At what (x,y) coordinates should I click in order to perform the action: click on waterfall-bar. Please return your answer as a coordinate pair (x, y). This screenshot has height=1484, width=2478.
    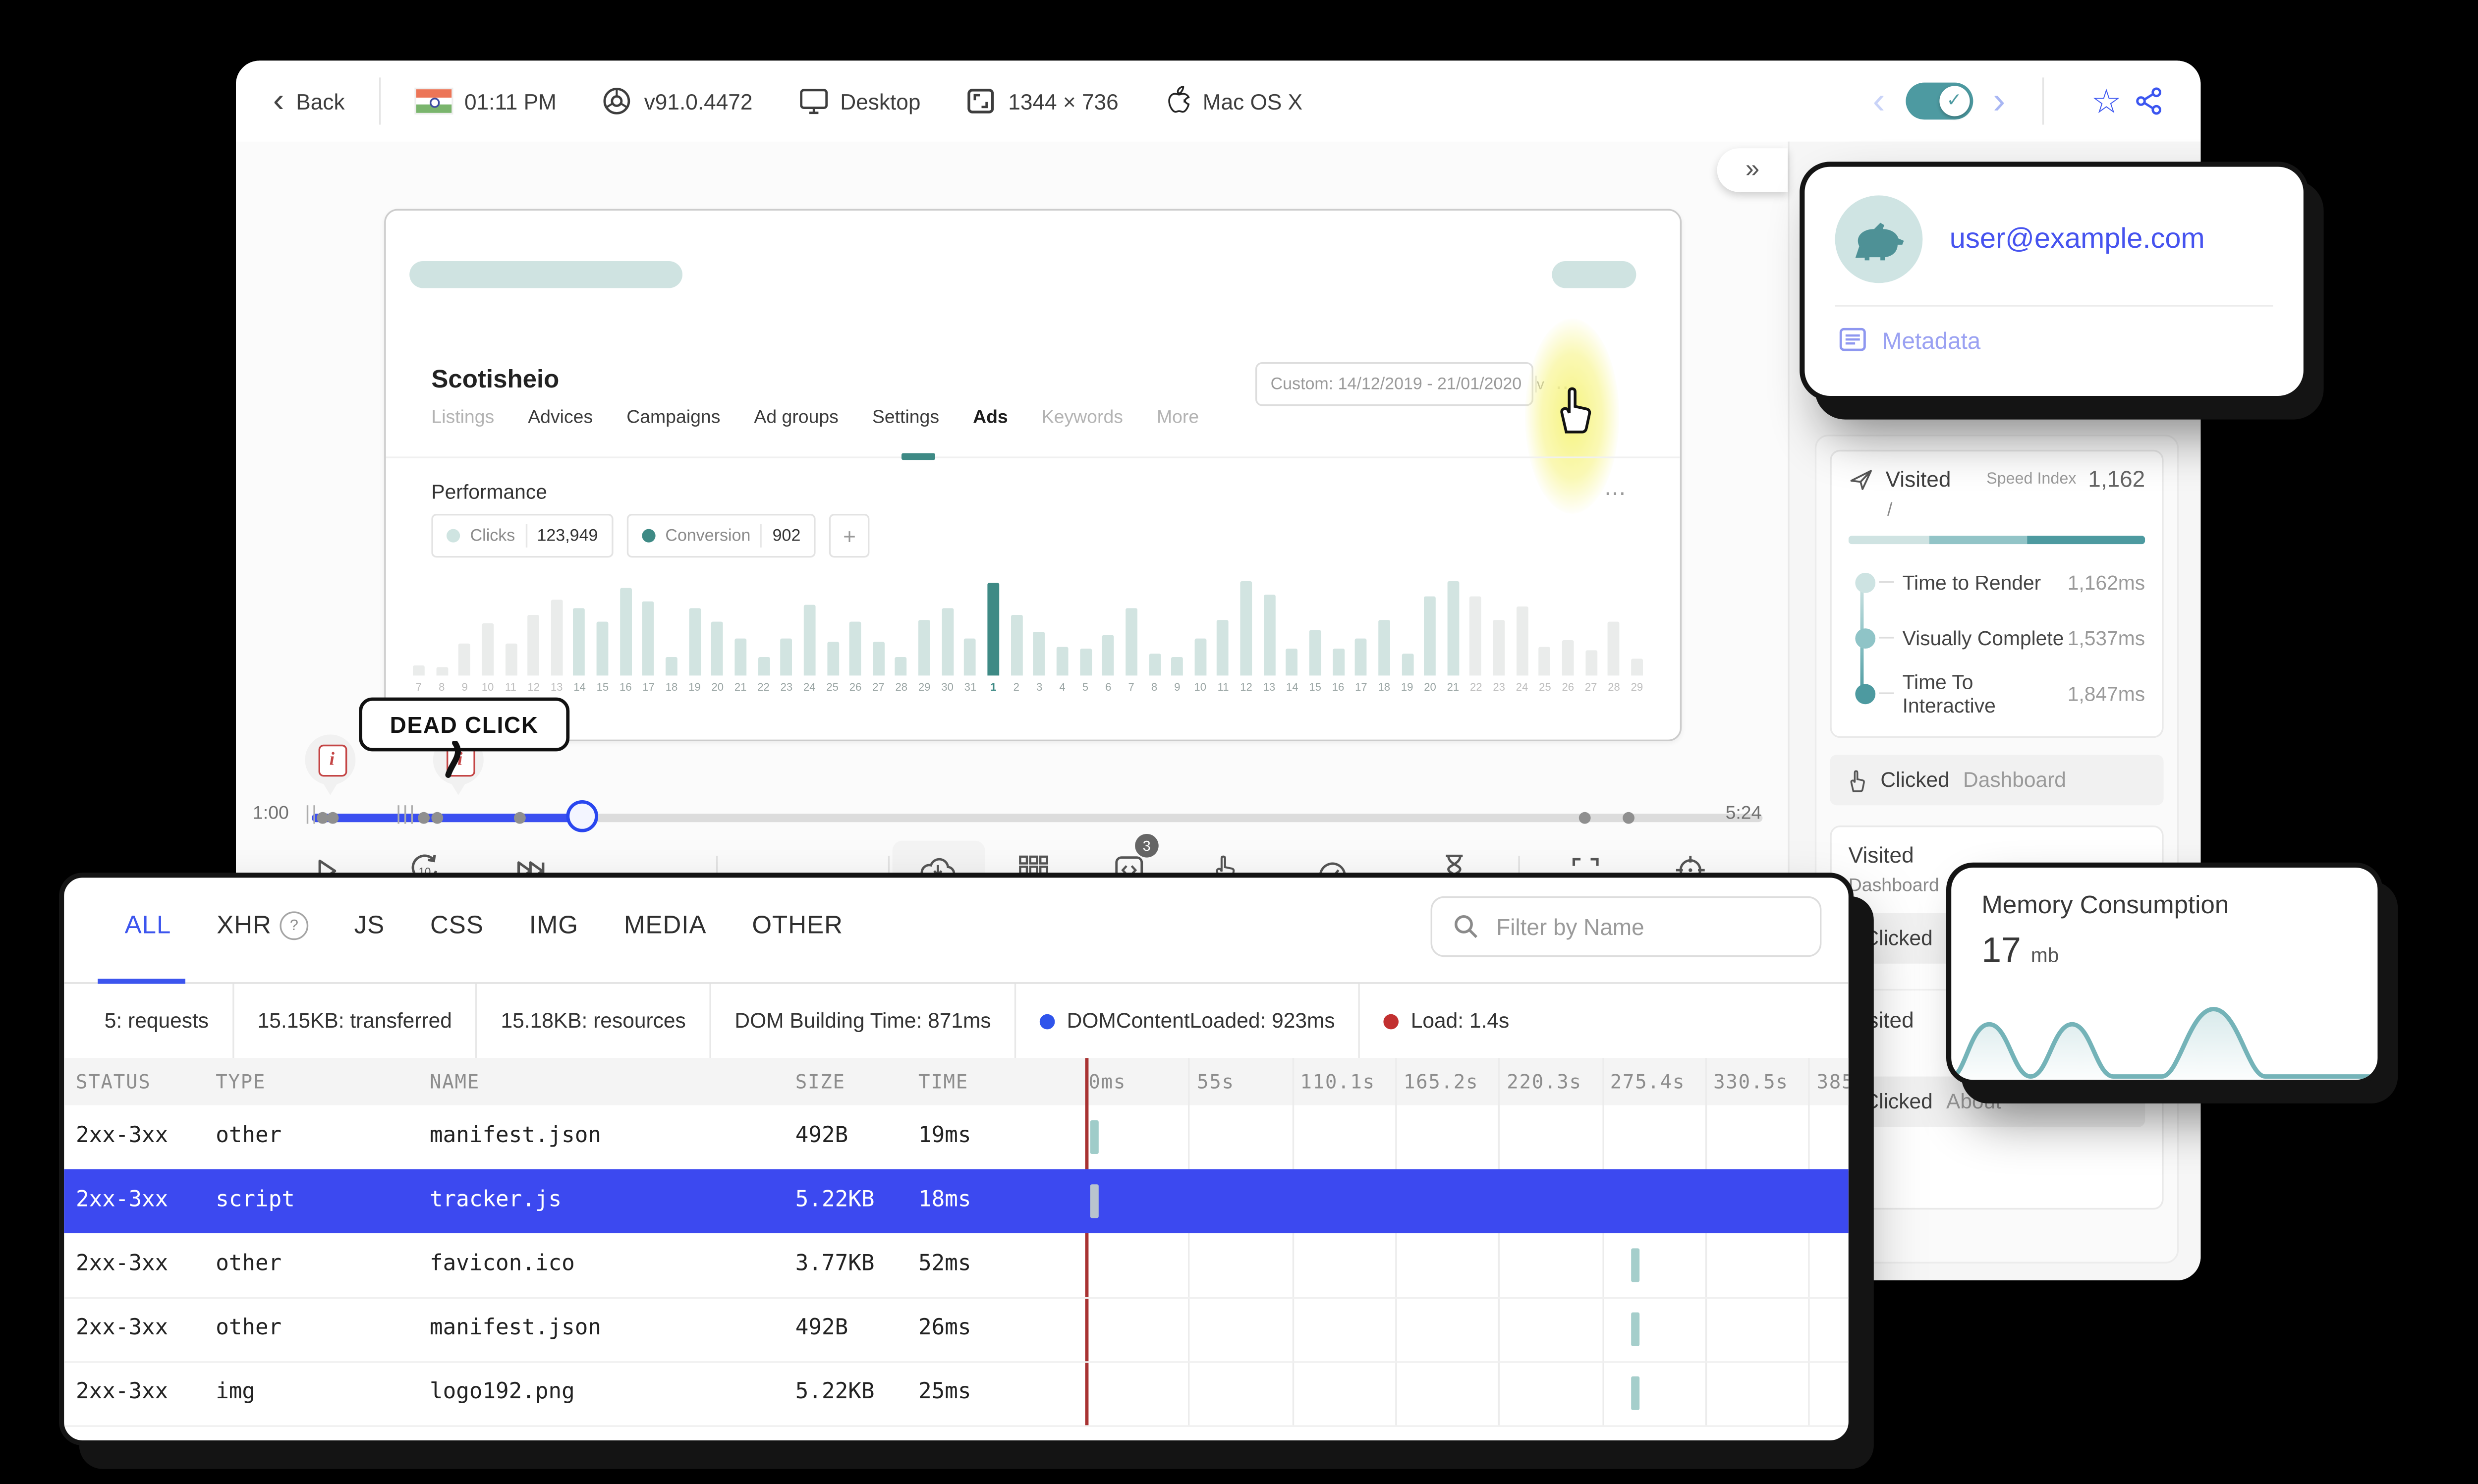
    Looking at the image, I should click on (1635, 1393).